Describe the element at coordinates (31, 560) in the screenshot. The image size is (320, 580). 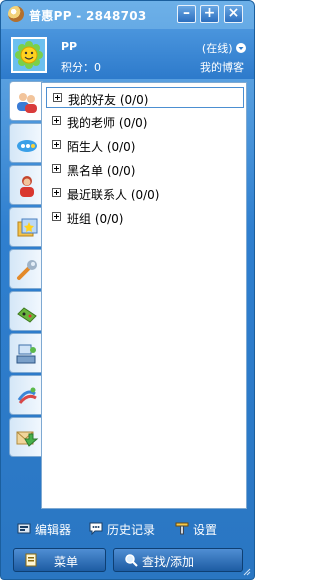
I see `menu-icon` at that location.